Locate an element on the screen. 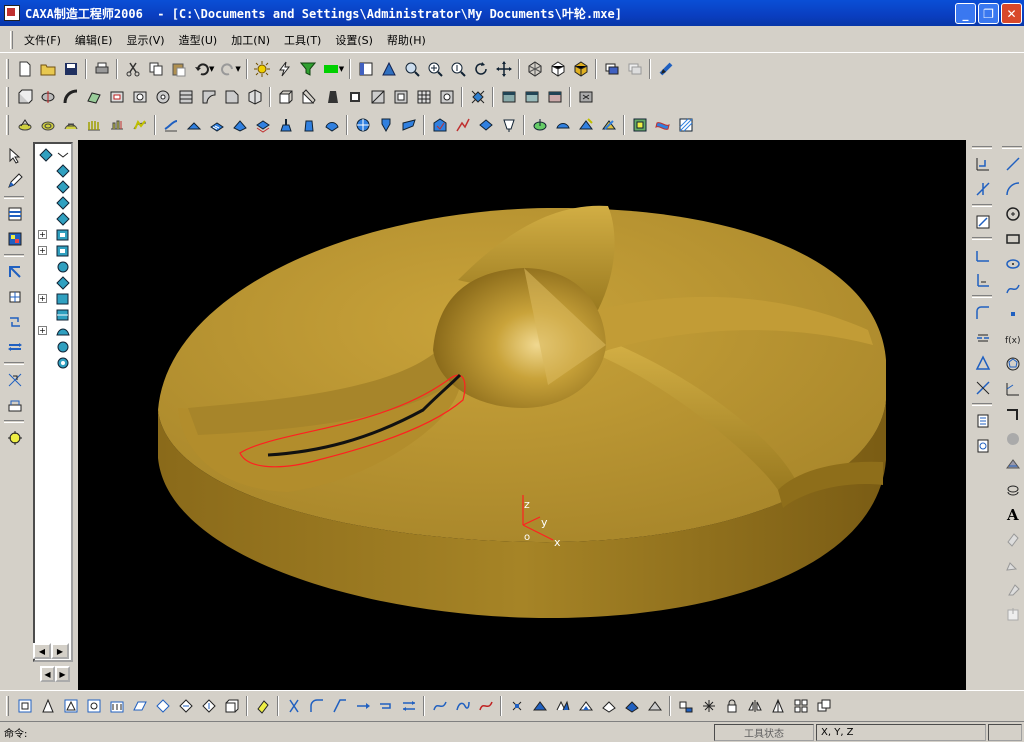  pattern-linear-icon is located at coordinates (400, 97).